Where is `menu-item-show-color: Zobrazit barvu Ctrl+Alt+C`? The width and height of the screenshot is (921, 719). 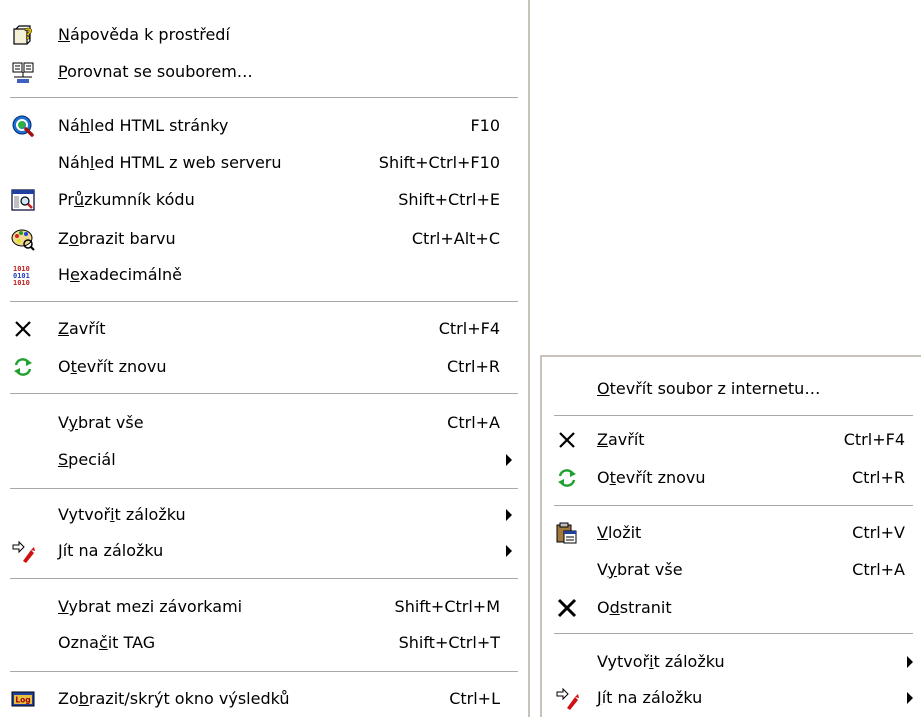
menu-item-show-color: Zobrazit barvu Ctrl+Alt+C is located at coordinates (264, 239).